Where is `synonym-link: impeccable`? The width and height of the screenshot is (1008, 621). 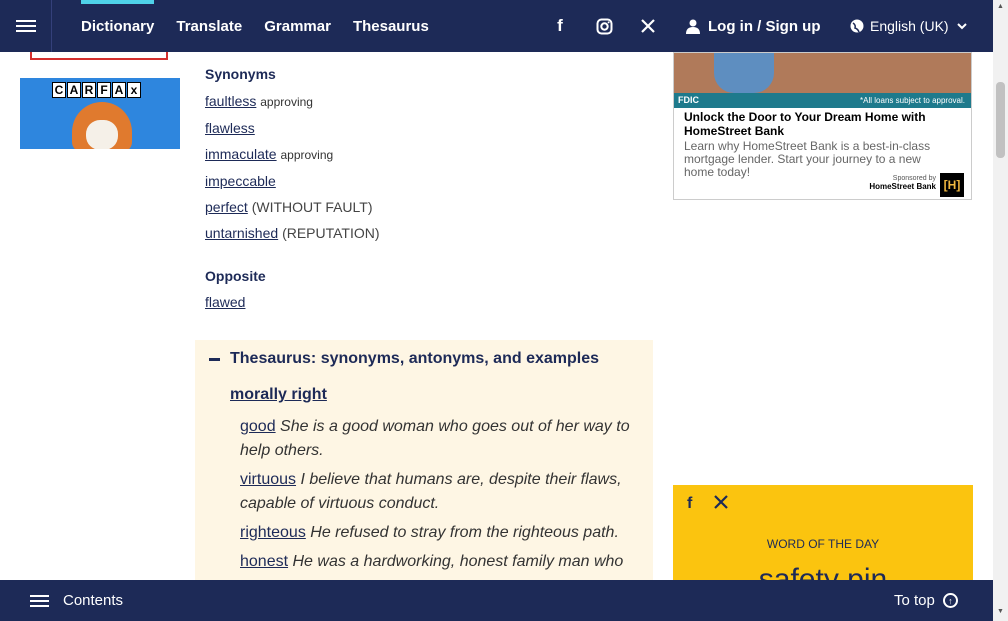 synonym-link: impeccable is located at coordinates (240, 181).